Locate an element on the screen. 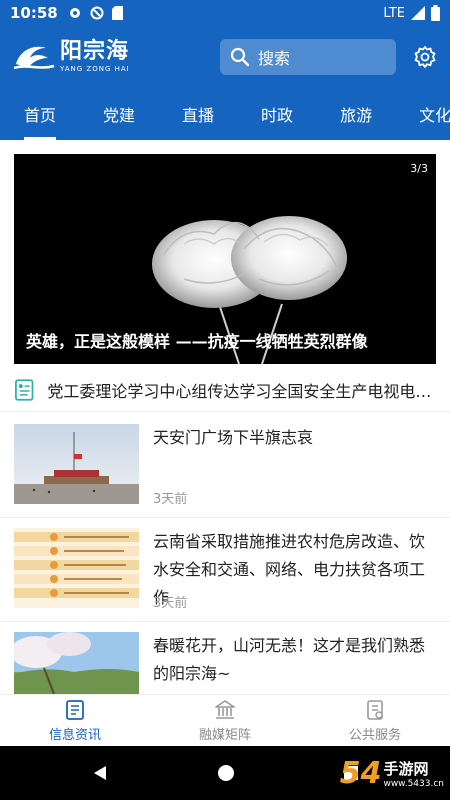  home-icon is located at coordinates (226, 773).